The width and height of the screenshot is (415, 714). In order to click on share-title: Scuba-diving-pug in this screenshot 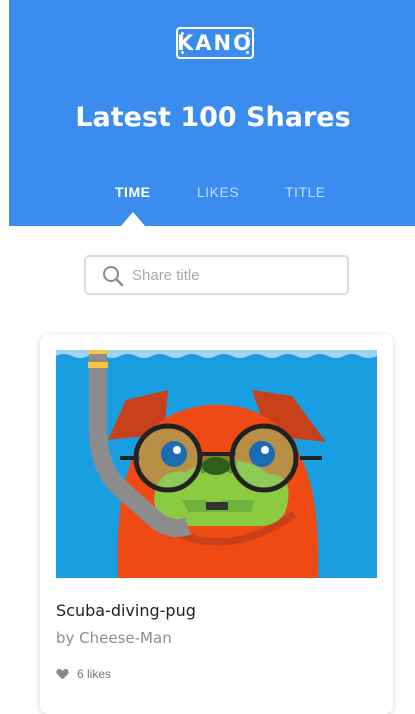, I will do `click(126, 611)`.